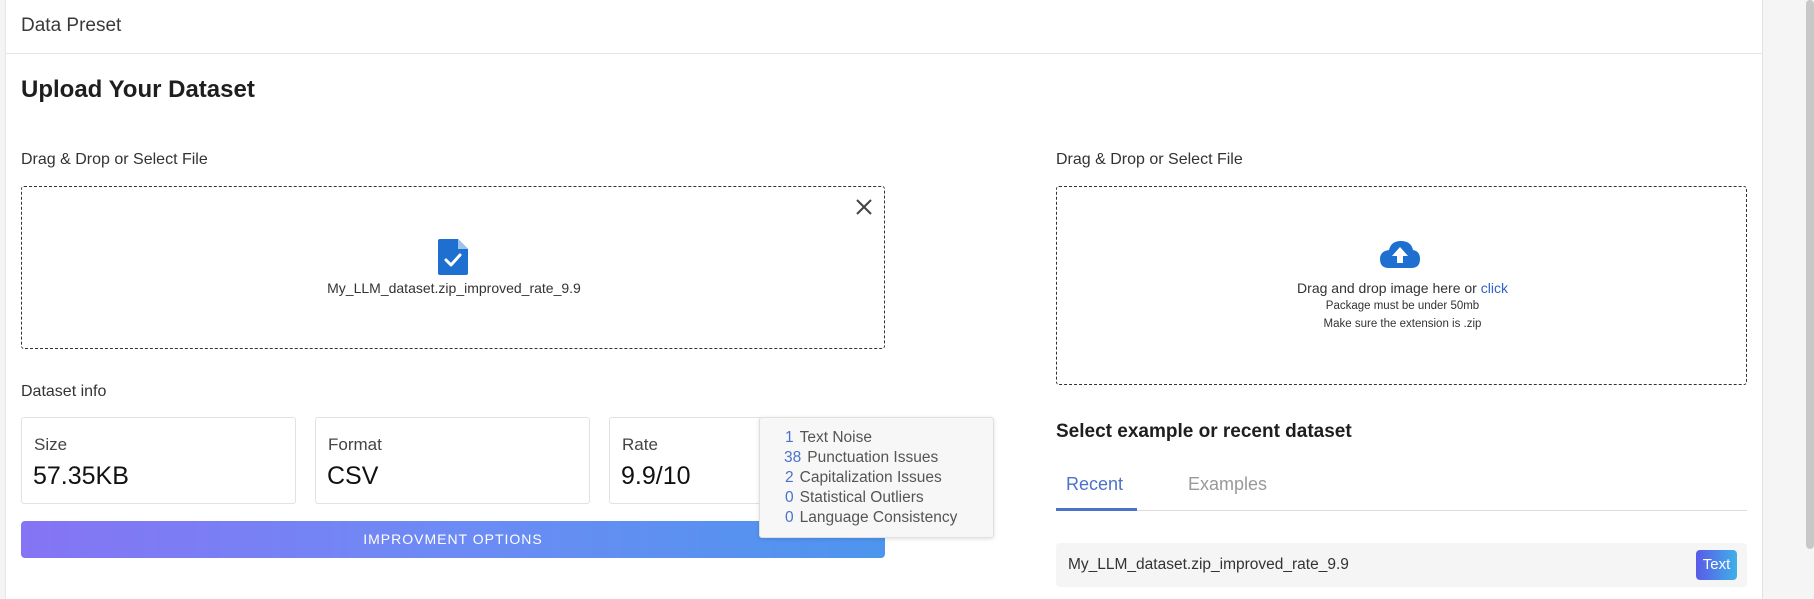  What do you see at coordinates (453, 539) in the screenshot?
I see `improvement-options-button: IMPROVMENT OPTIONS` at bounding box center [453, 539].